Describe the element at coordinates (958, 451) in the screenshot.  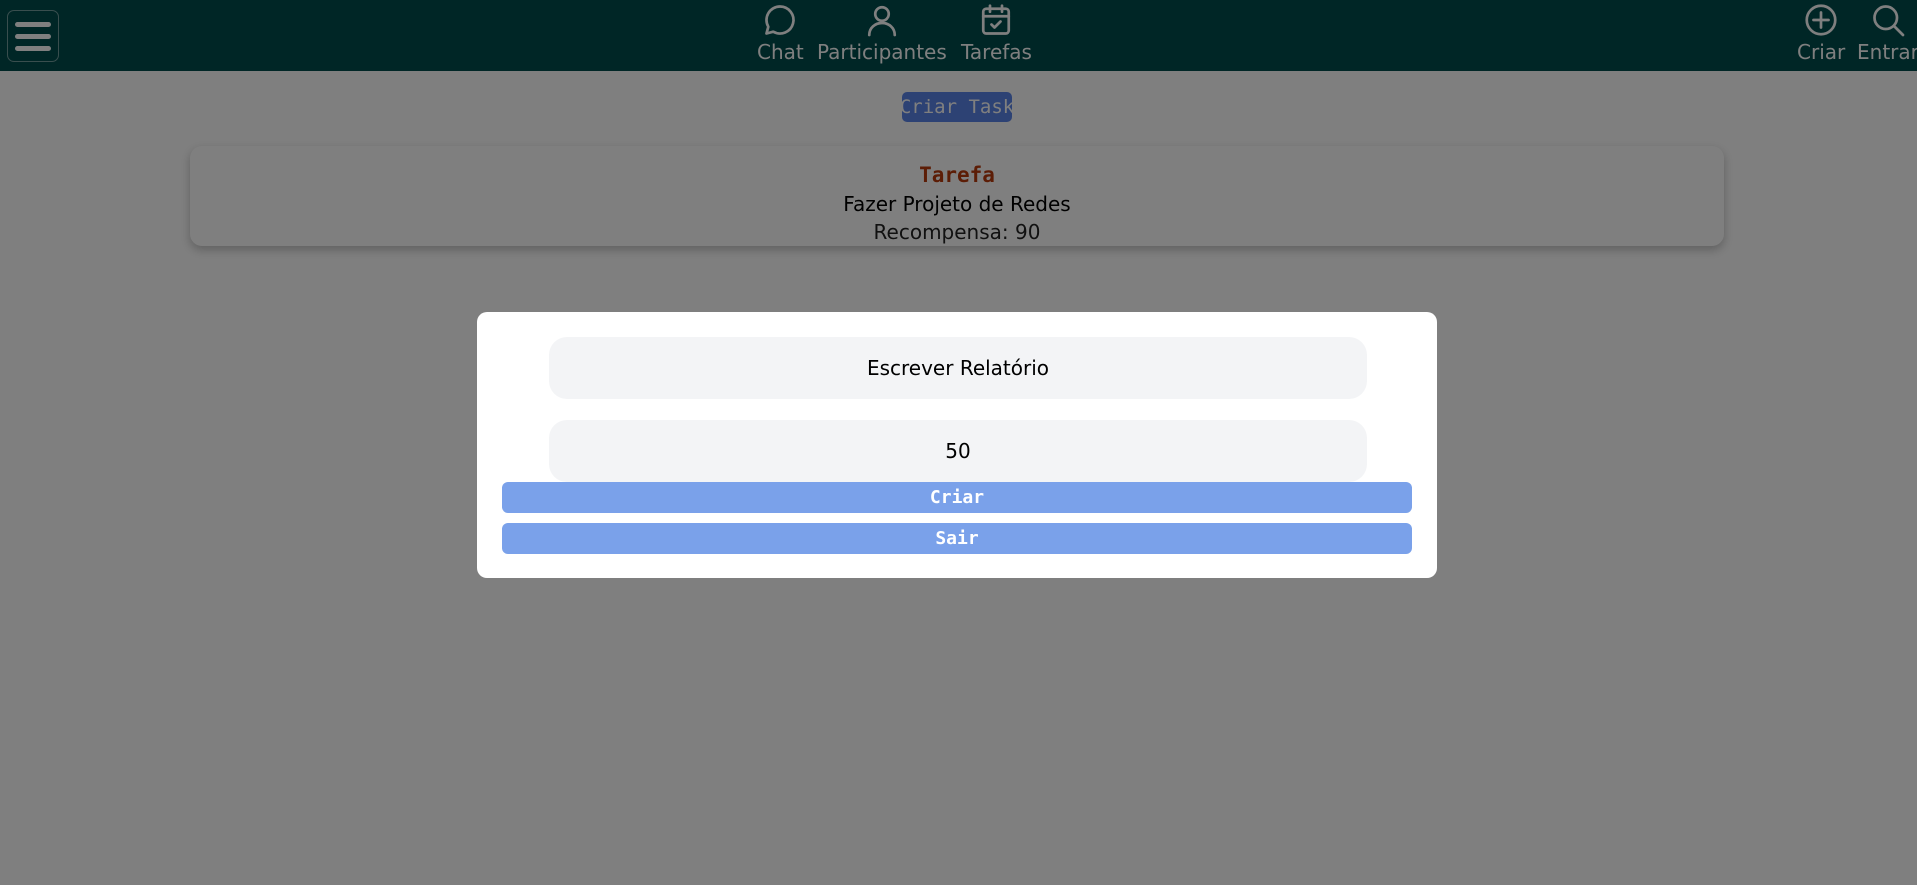
I see `task-reward-input` at that location.